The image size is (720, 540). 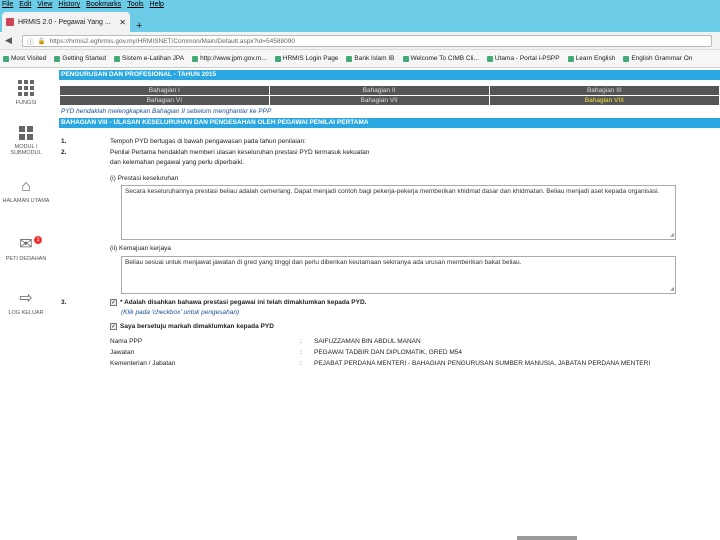 What do you see at coordinates (122, 352) in the screenshot?
I see `info-key: Jawatan` at bounding box center [122, 352].